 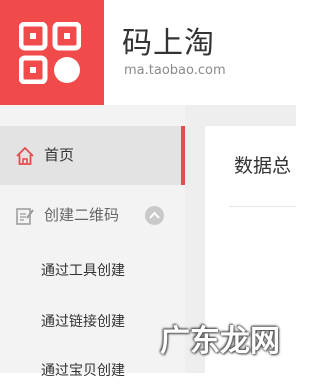 I want to click on chevron-up-icon, so click(x=154, y=215).